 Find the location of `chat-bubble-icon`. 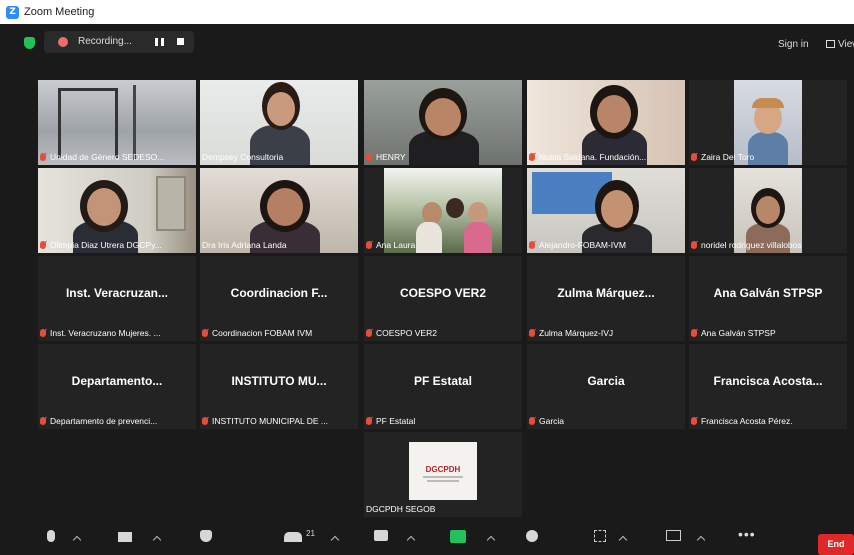

chat-bubble-icon is located at coordinates (381, 535).